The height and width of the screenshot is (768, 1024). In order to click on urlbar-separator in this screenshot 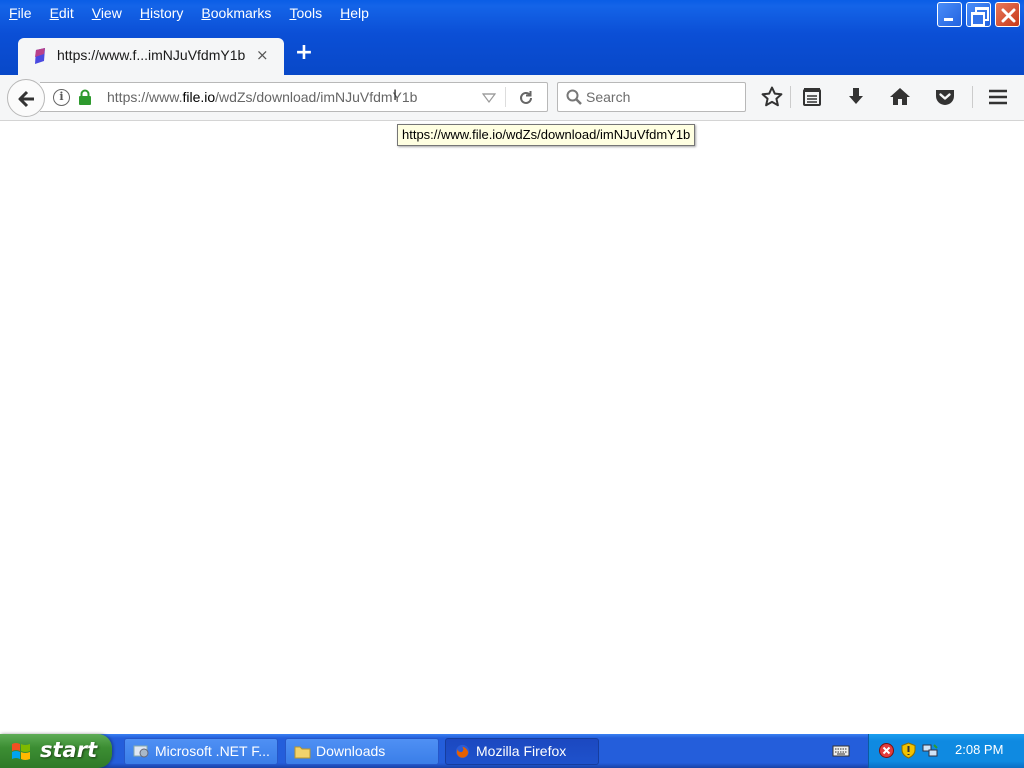, I will do `click(505, 97)`.